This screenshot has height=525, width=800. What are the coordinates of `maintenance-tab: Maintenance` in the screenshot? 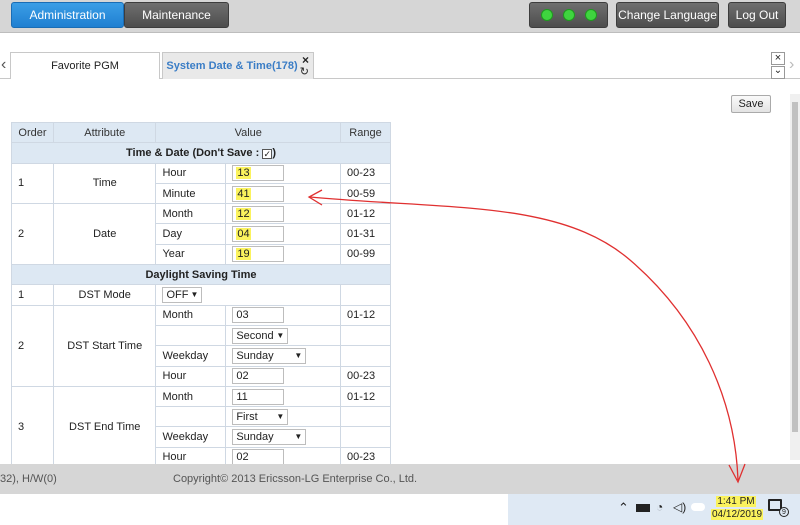 It's located at (176, 15).